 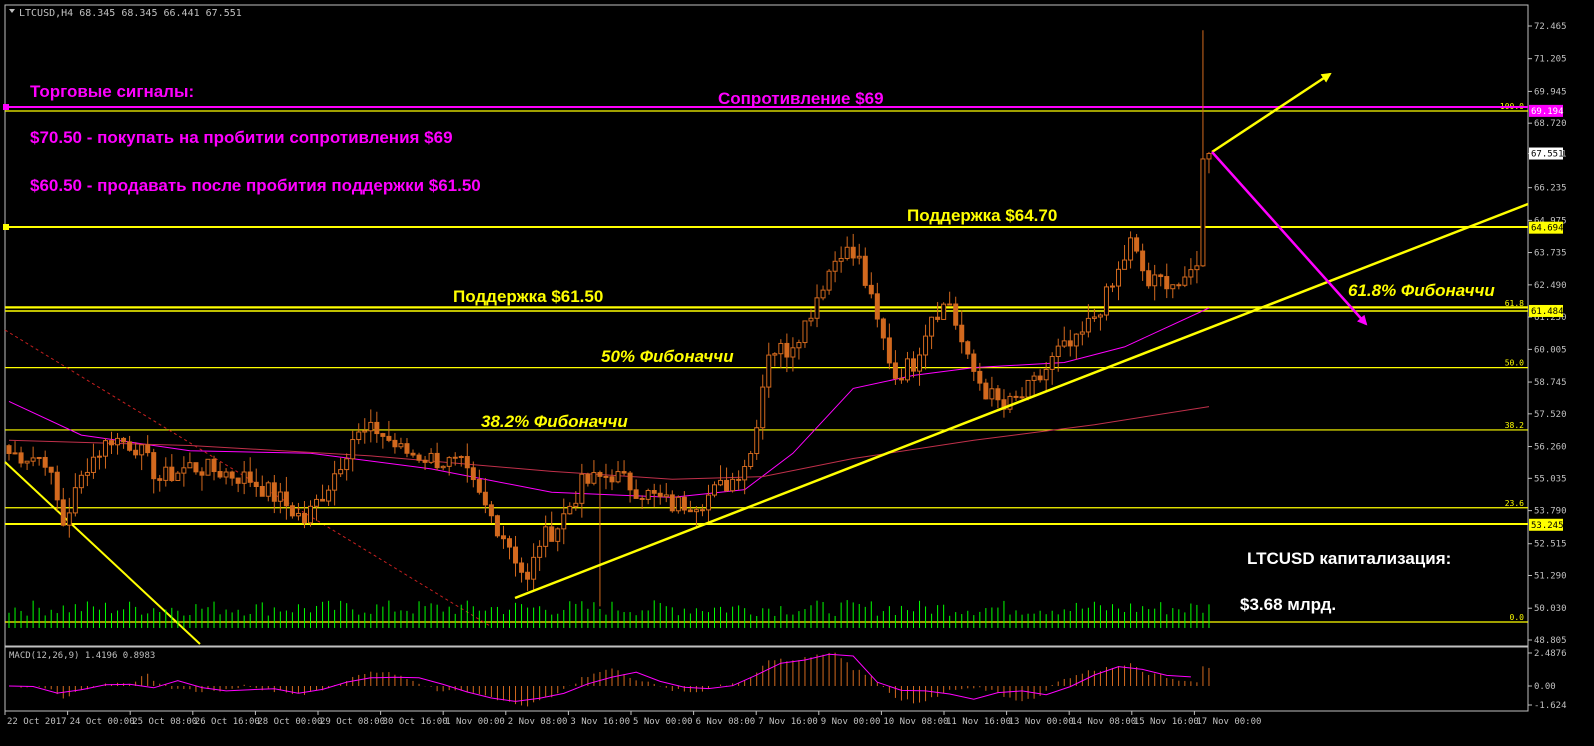 What do you see at coordinates (82, 656) in the screenshot?
I see `macd-label: MACD(12,26,9) 1.4196 0.8983` at bounding box center [82, 656].